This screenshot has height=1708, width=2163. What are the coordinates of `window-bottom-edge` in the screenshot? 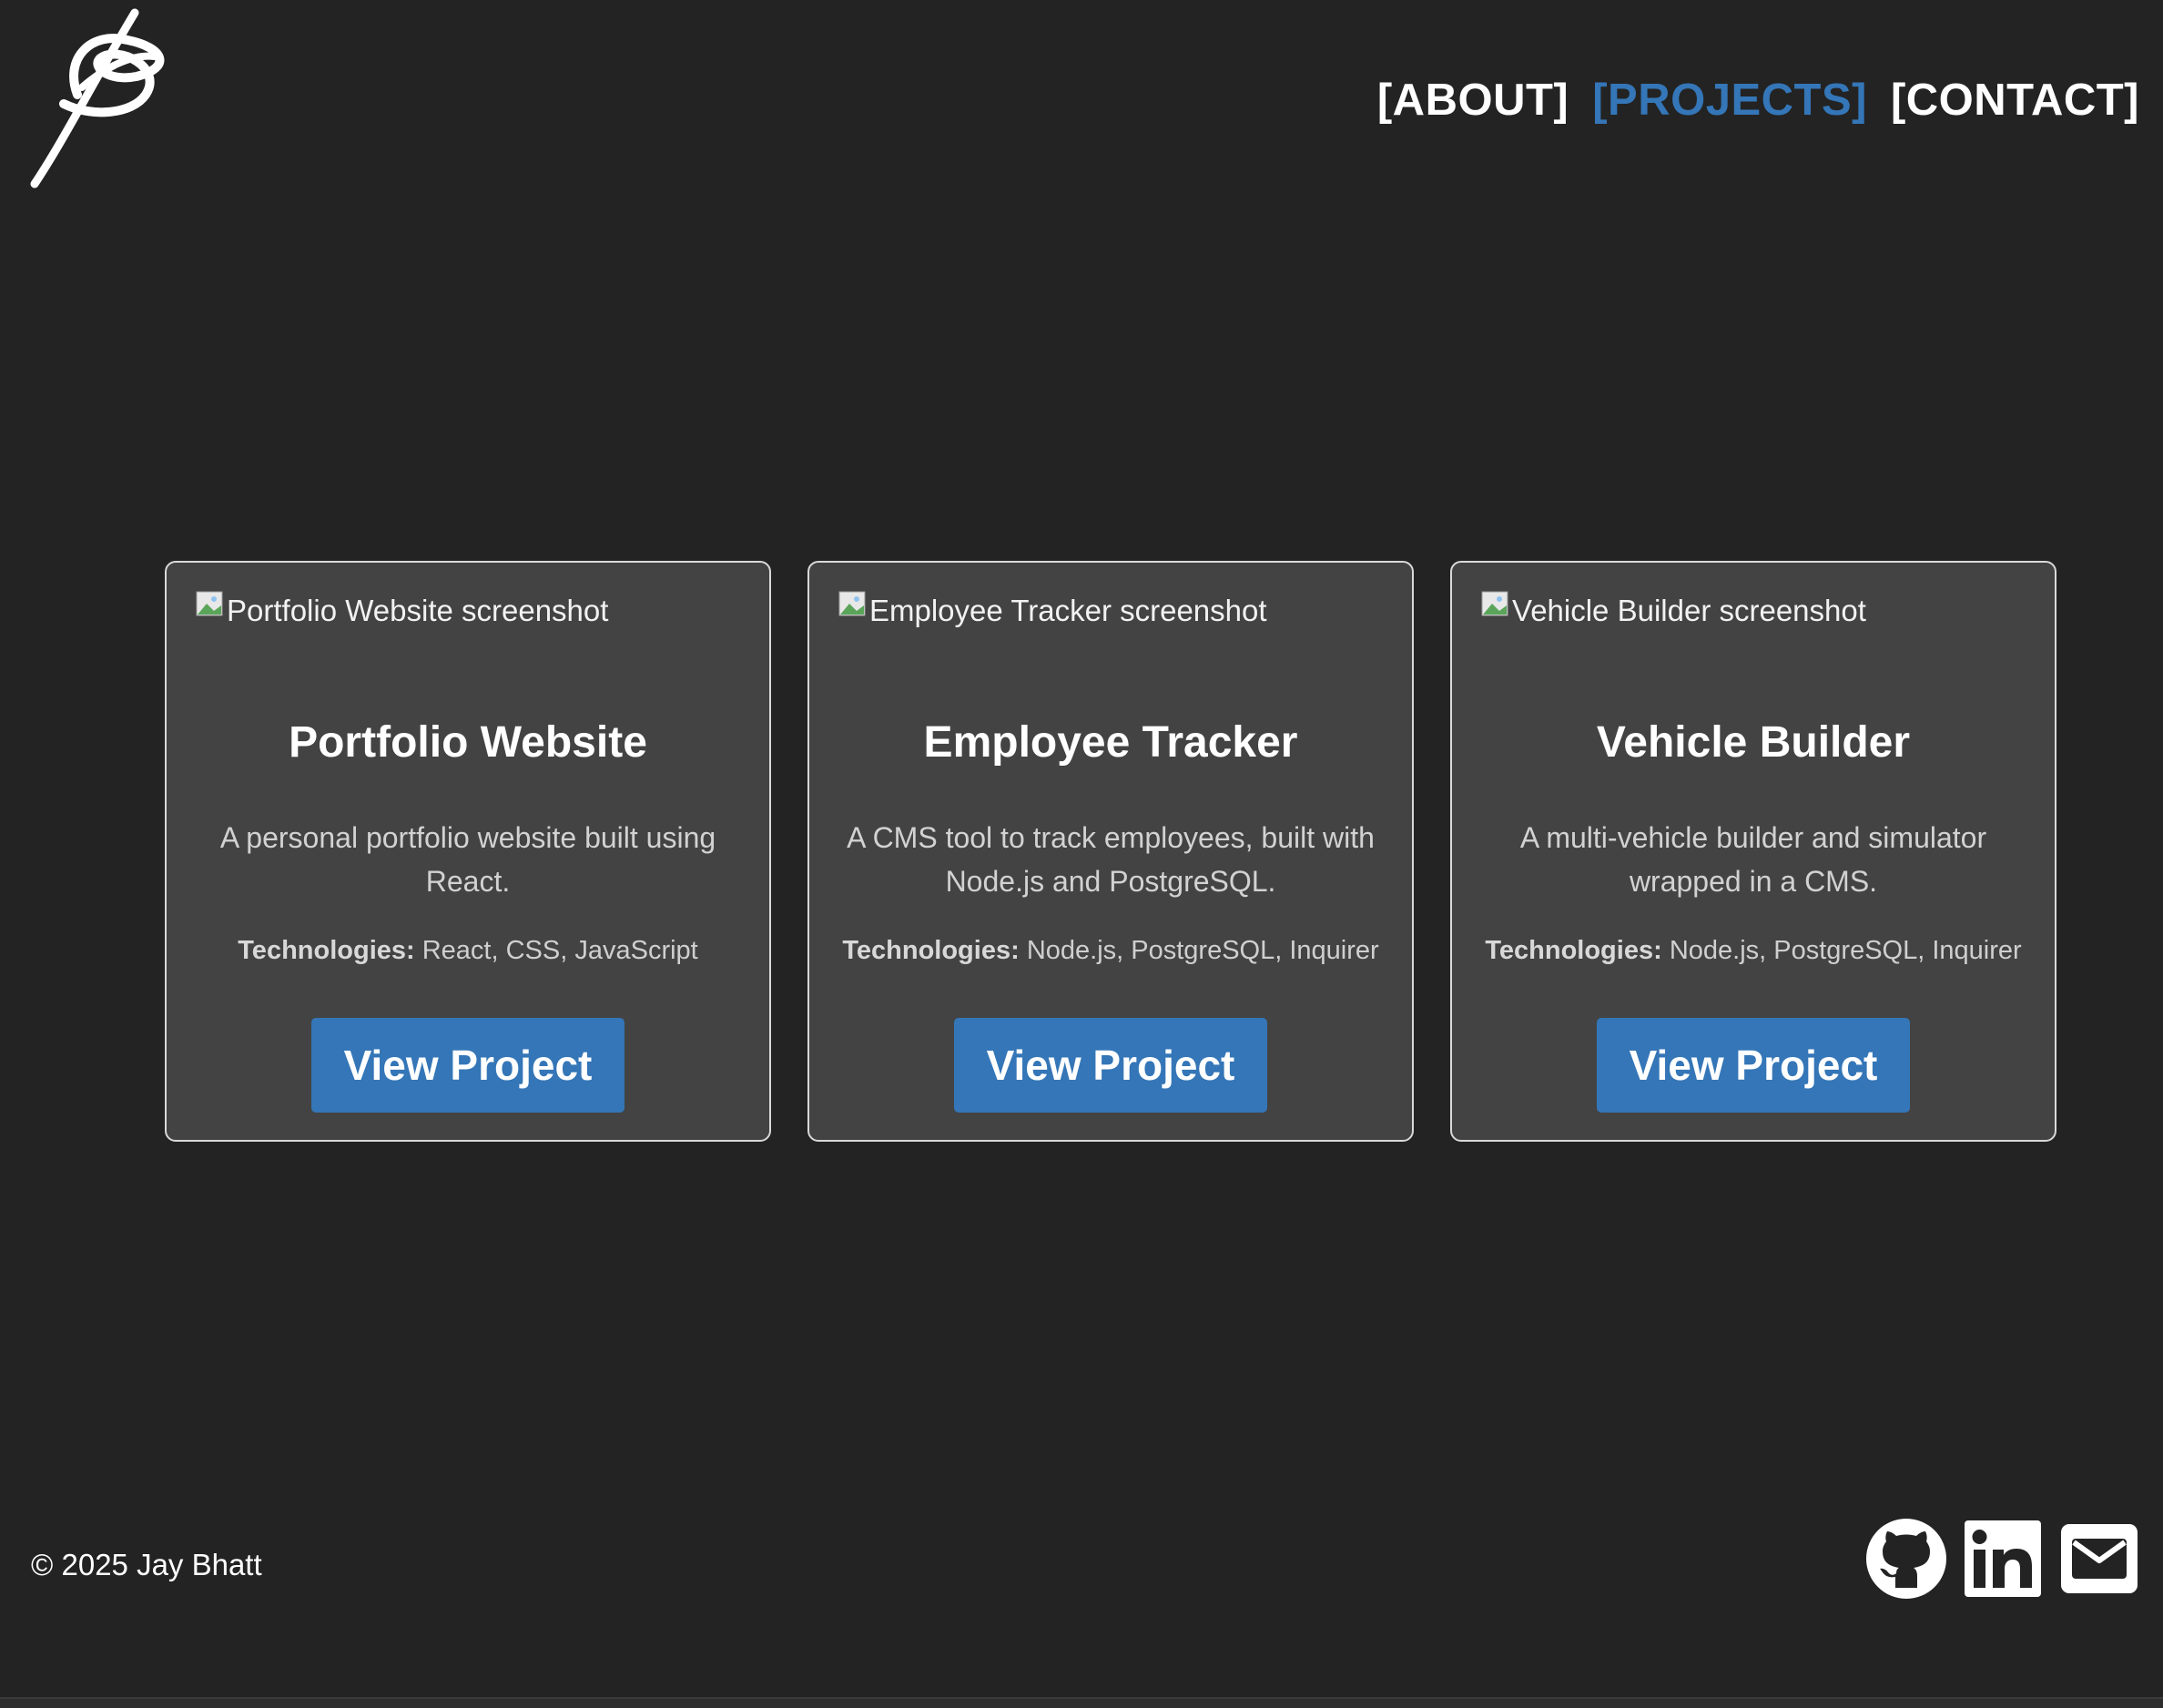 It's located at (1081, 1703).